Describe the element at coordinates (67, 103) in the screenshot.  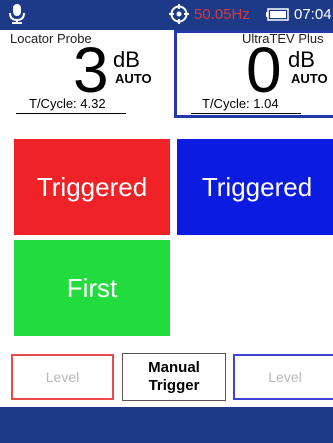
I see `cycle-label: T/Cycle: 4.32` at that location.